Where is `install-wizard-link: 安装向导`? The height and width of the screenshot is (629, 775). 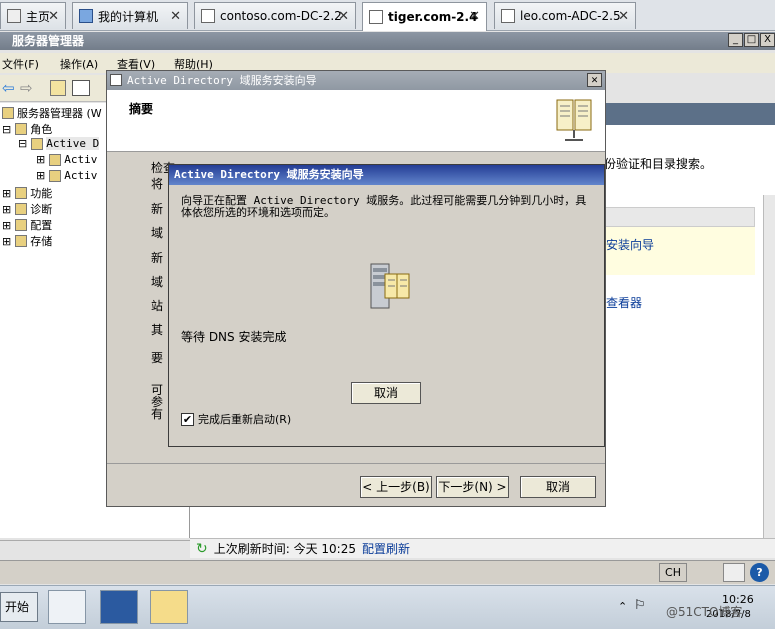 install-wizard-link: 安装向导 is located at coordinates (630, 244).